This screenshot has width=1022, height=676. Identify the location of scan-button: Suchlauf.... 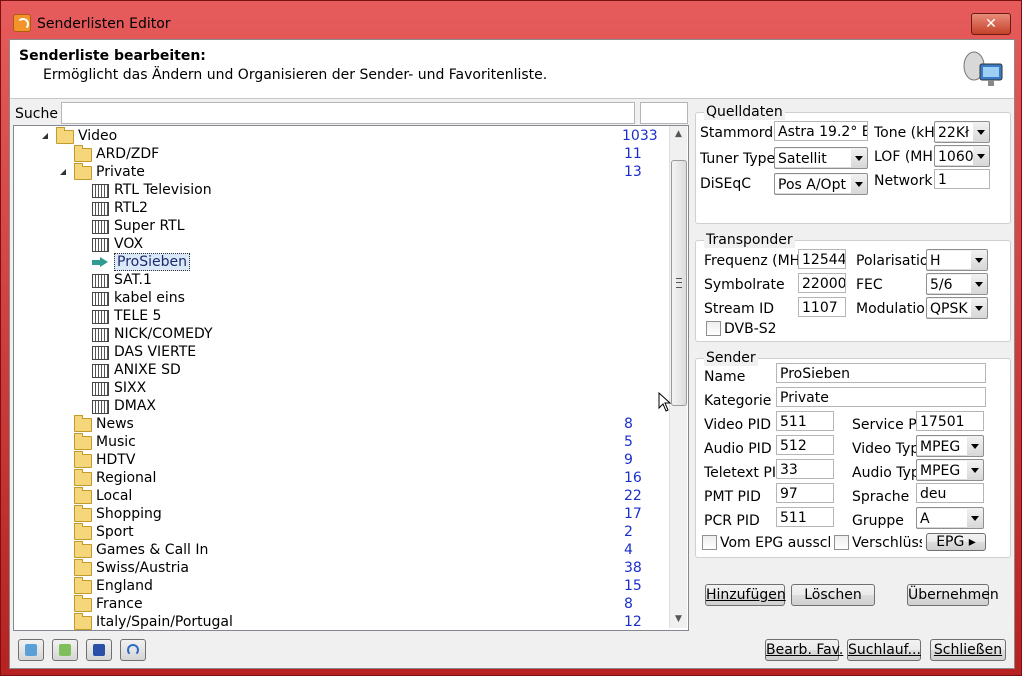
(884, 650).